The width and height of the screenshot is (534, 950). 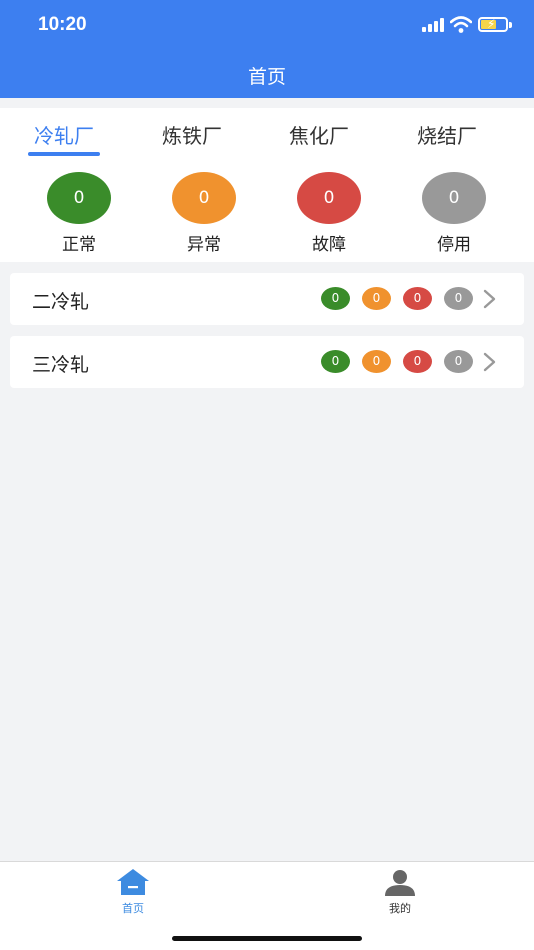 I want to click on tab-ironmaking: 炼铁厂, so click(x=192, y=134).